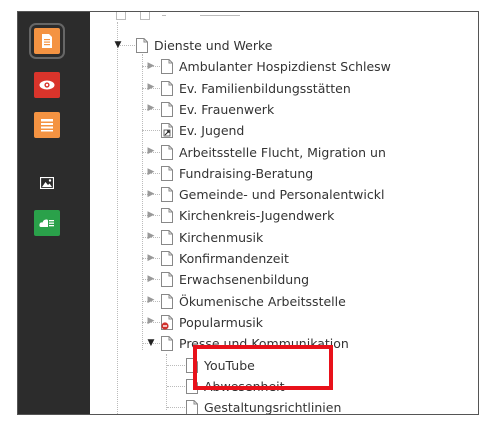 The image size is (489, 423). I want to click on tree-row: ▶ Kirchenkreis-Jugendwerk, so click(284, 215).